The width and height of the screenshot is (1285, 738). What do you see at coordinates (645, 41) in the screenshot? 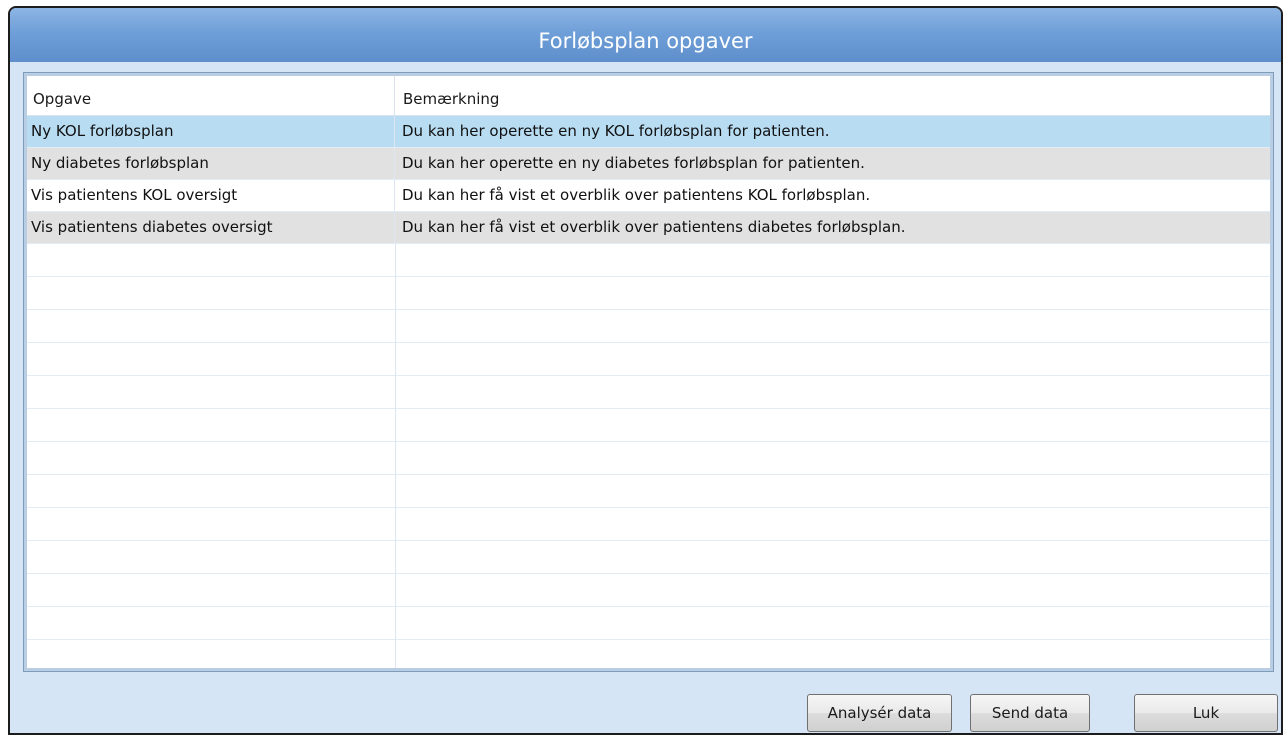
I see `window-title: Forløbsplan opgaver` at bounding box center [645, 41].